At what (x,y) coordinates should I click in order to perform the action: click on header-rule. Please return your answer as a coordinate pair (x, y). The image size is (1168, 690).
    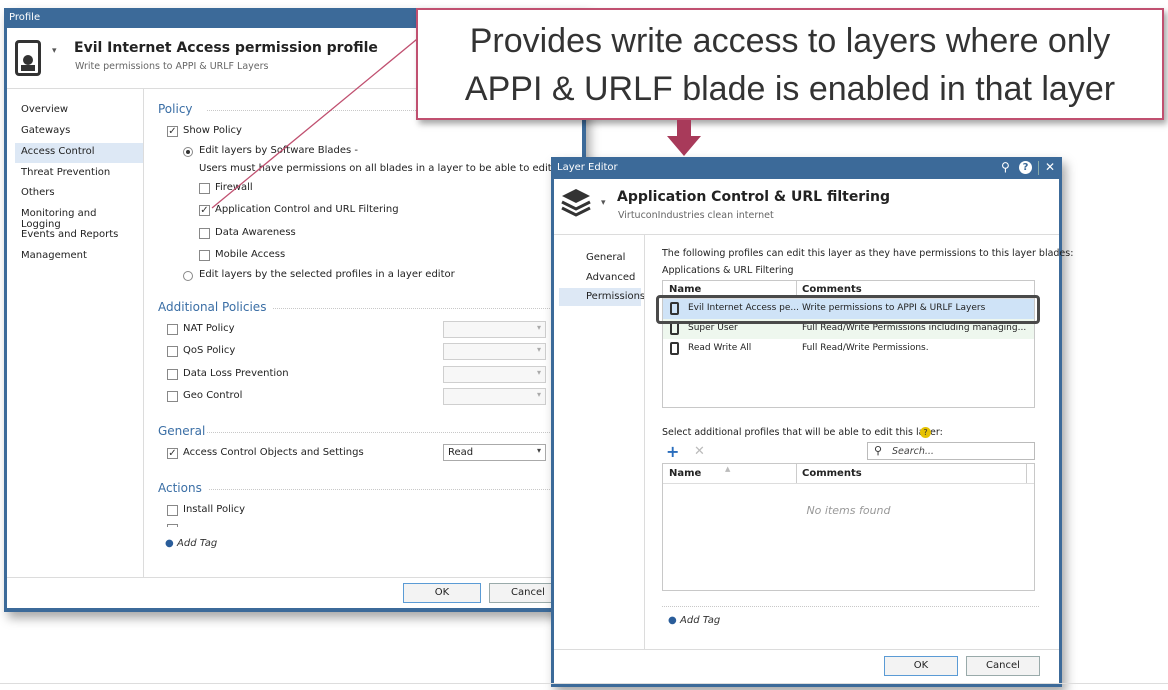
    Looking at the image, I should click on (848, 483).